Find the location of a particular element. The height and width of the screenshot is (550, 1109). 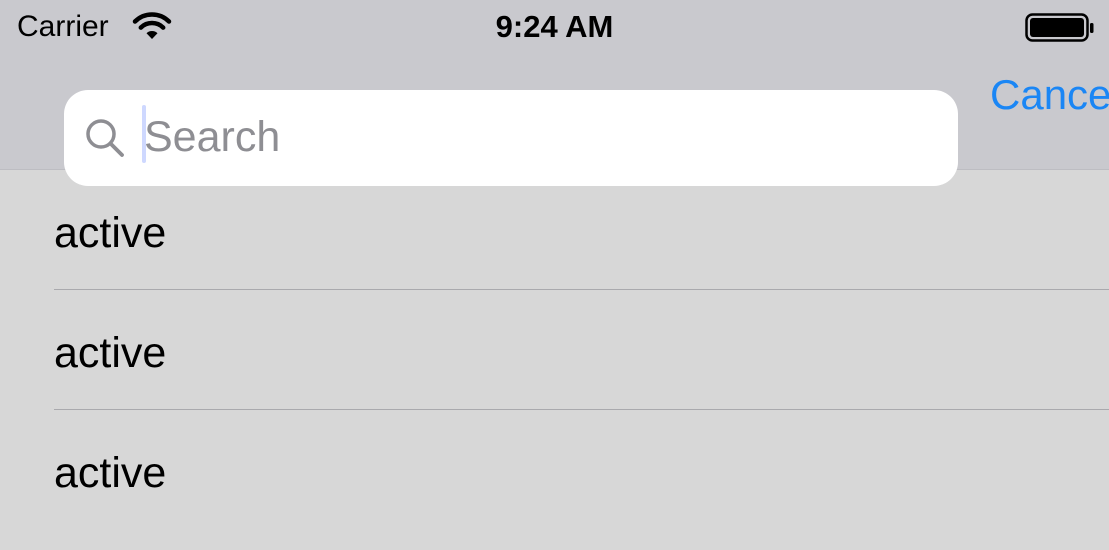

carrier-label: Carrier is located at coordinates (63, 26).